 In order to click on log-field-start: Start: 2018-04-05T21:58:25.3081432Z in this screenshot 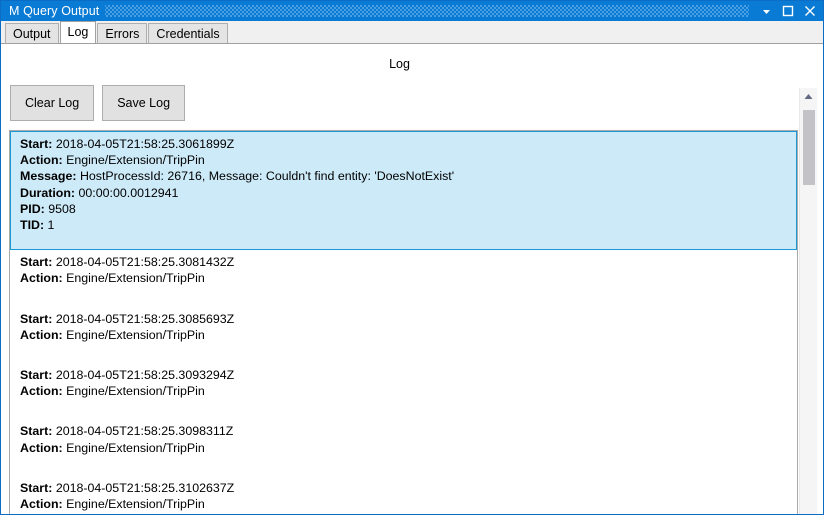, I will do `click(408, 262)`.